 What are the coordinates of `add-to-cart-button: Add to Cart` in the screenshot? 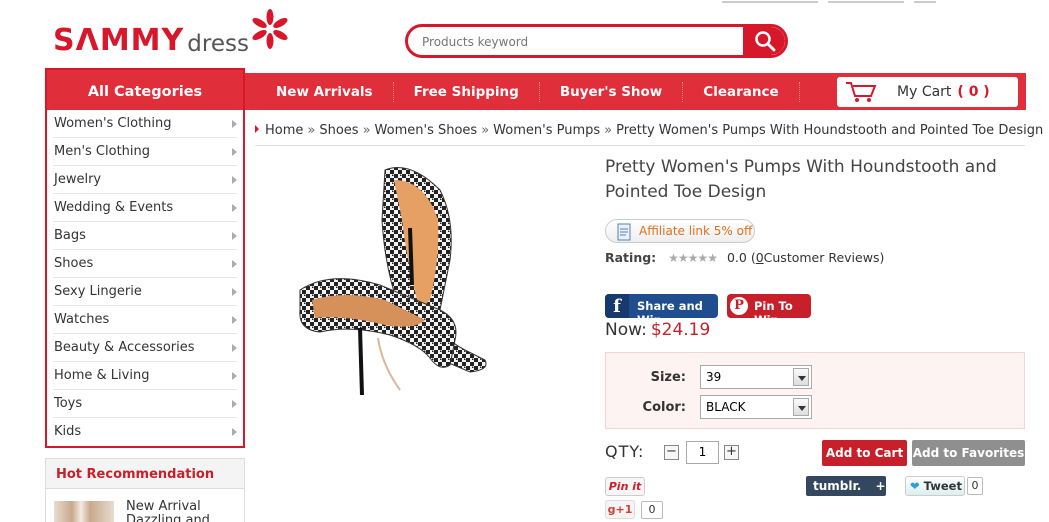 It's located at (864, 453).